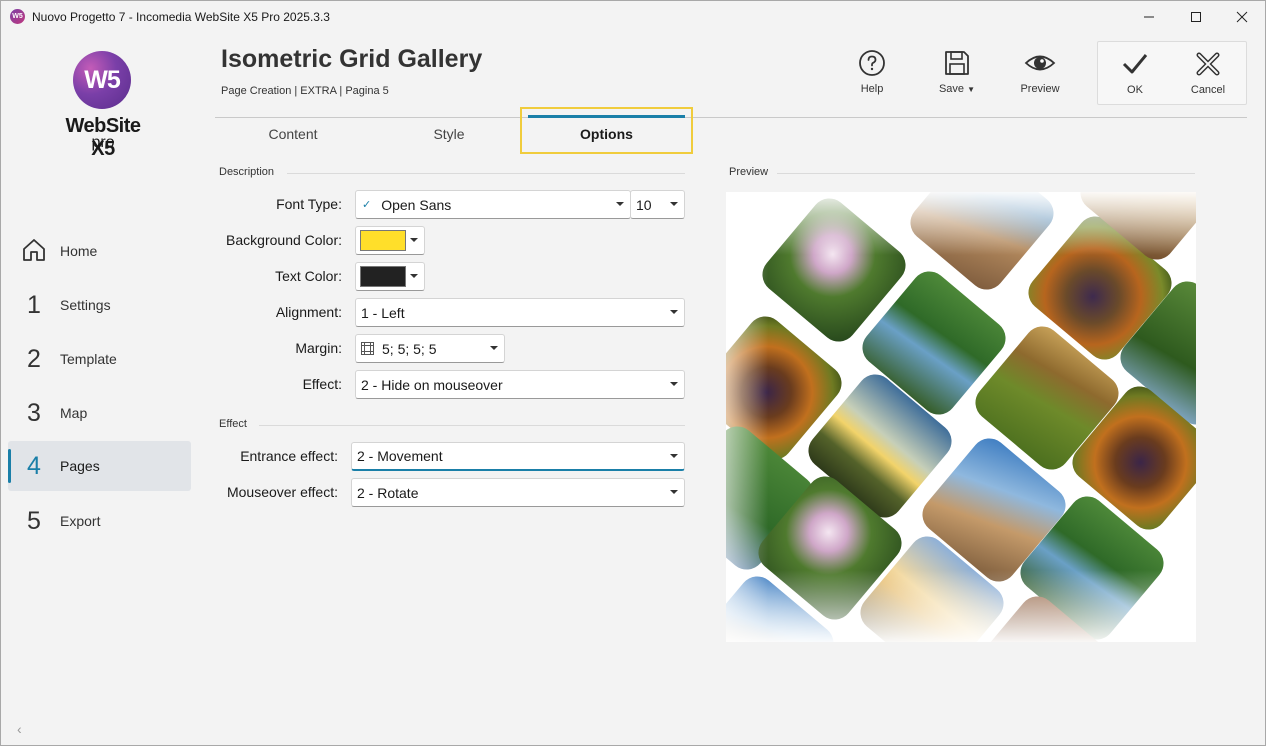 The width and height of the screenshot is (1266, 746). What do you see at coordinates (34, 358) in the screenshot?
I see `step-number: 2` at bounding box center [34, 358].